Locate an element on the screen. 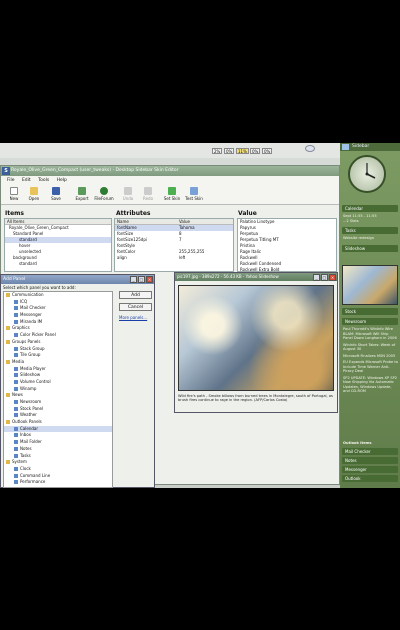 This screenshot has width=400, height=630. test-skin-button: Test Skin is located at coordinates (194, 194).